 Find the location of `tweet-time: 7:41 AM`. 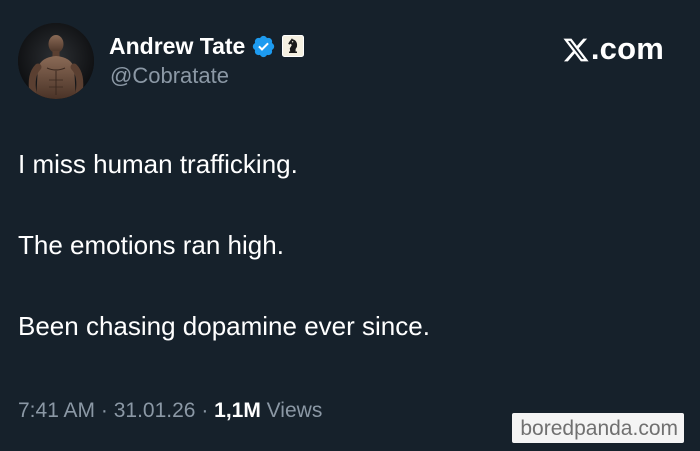

tweet-time: 7:41 AM is located at coordinates (56, 410).